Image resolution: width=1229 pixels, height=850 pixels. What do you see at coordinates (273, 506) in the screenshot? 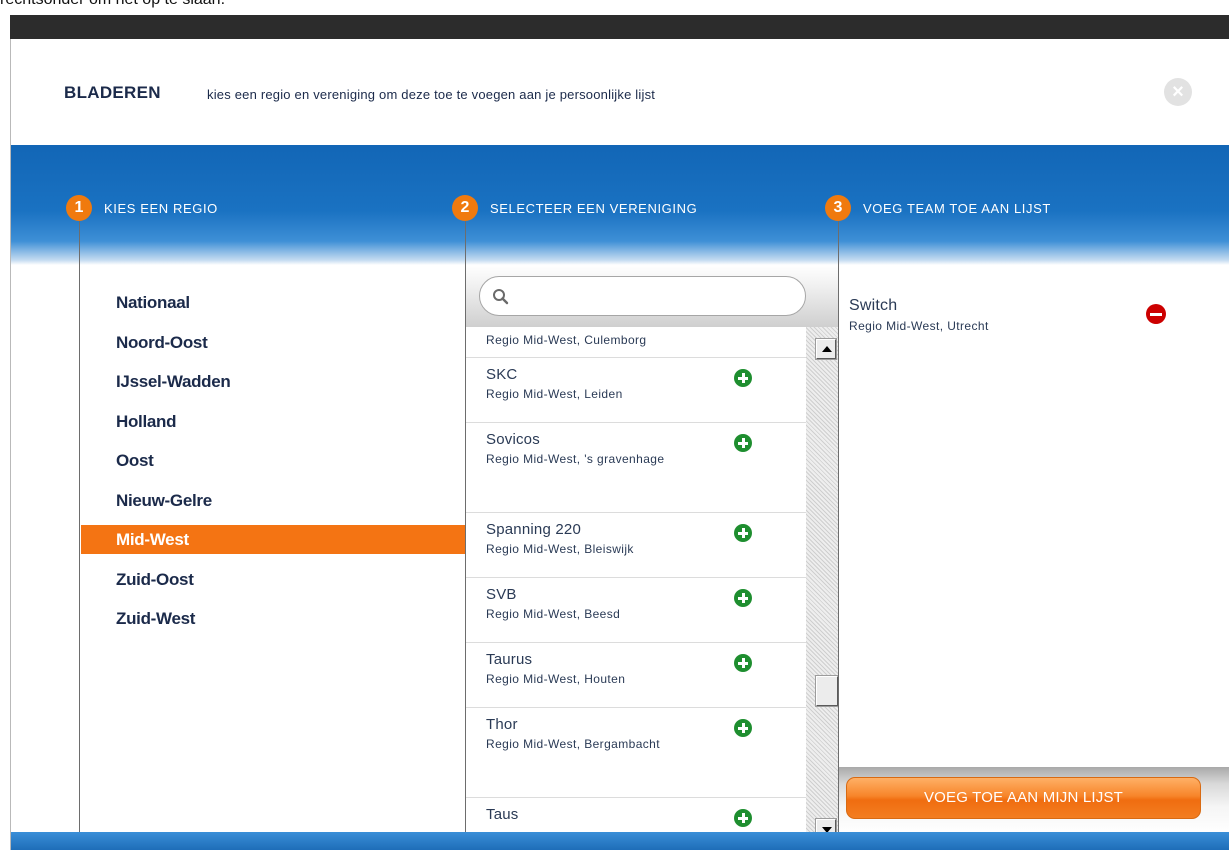
I see `region-item-nieuw-gelre: Nieuw-Gelre` at bounding box center [273, 506].